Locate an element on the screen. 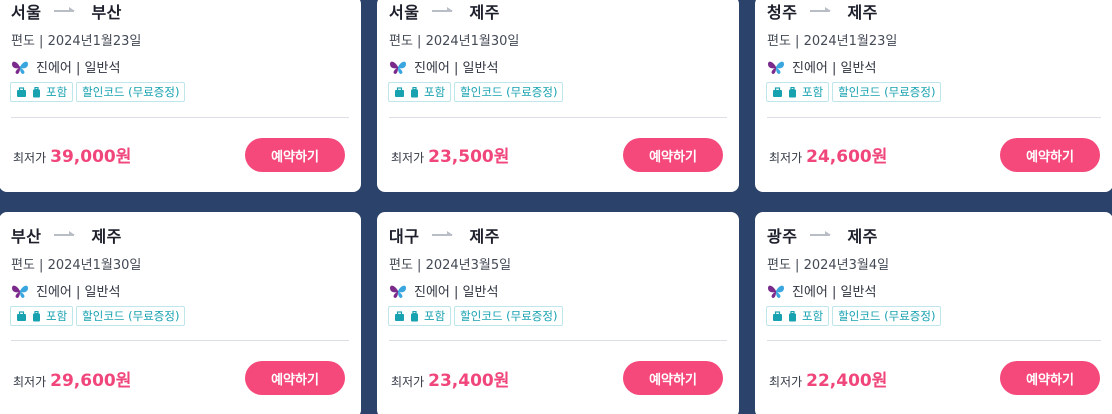 Image resolution: width=1112 pixels, height=414 pixels. price: 최저가 23,400원 is located at coordinates (450, 378).